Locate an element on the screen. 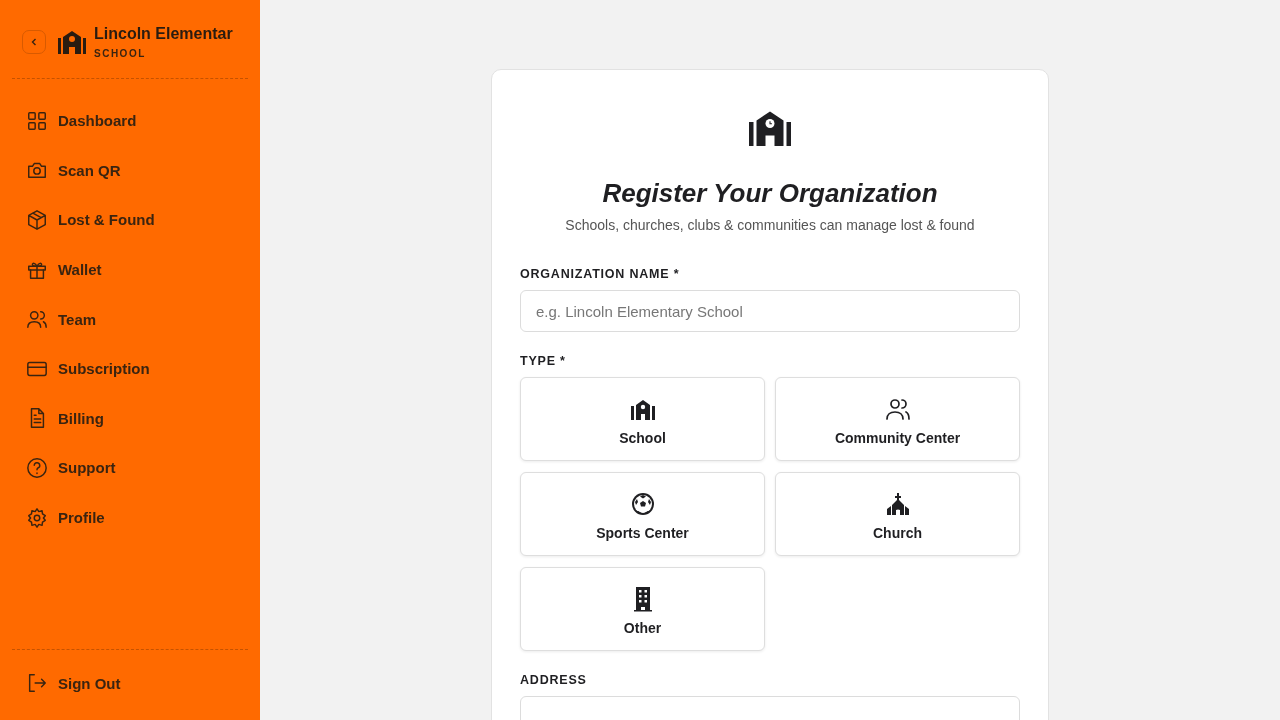 This screenshot has width=1280, height=720. grid-icon is located at coordinates (37, 120).